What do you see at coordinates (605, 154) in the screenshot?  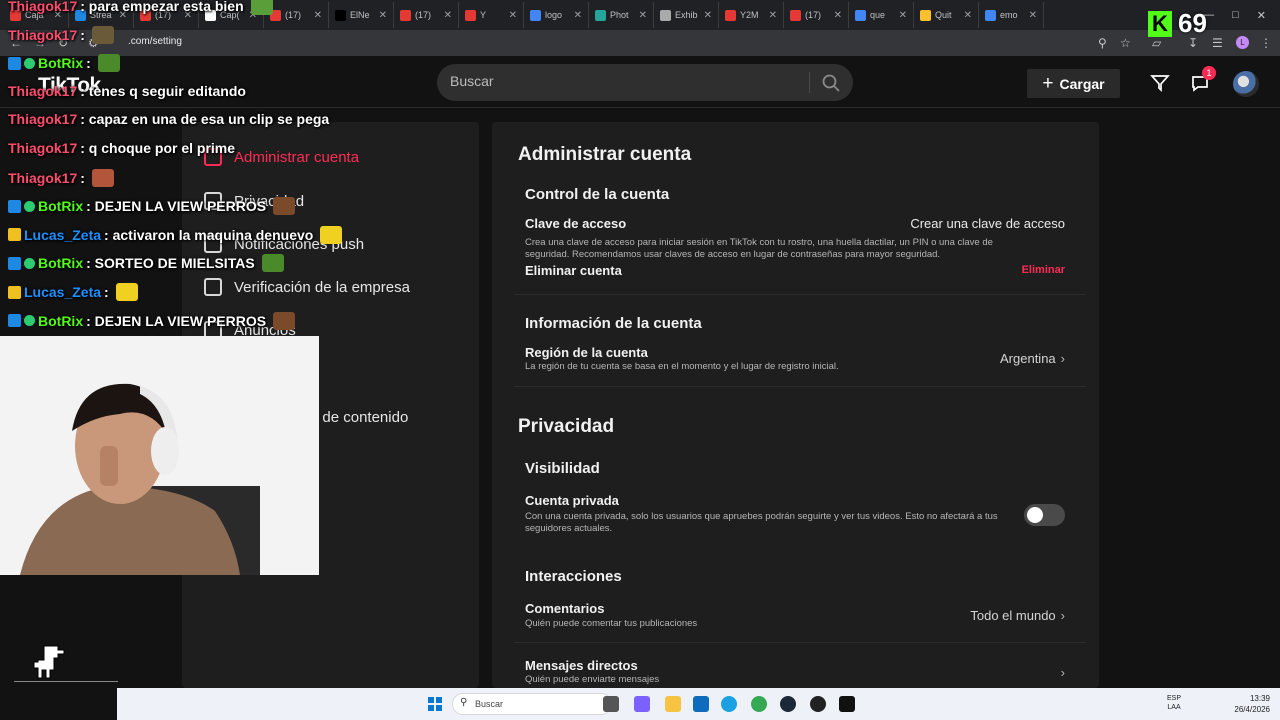 I see `section-title-account: Administrar cuenta` at bounding box center [605, 154].